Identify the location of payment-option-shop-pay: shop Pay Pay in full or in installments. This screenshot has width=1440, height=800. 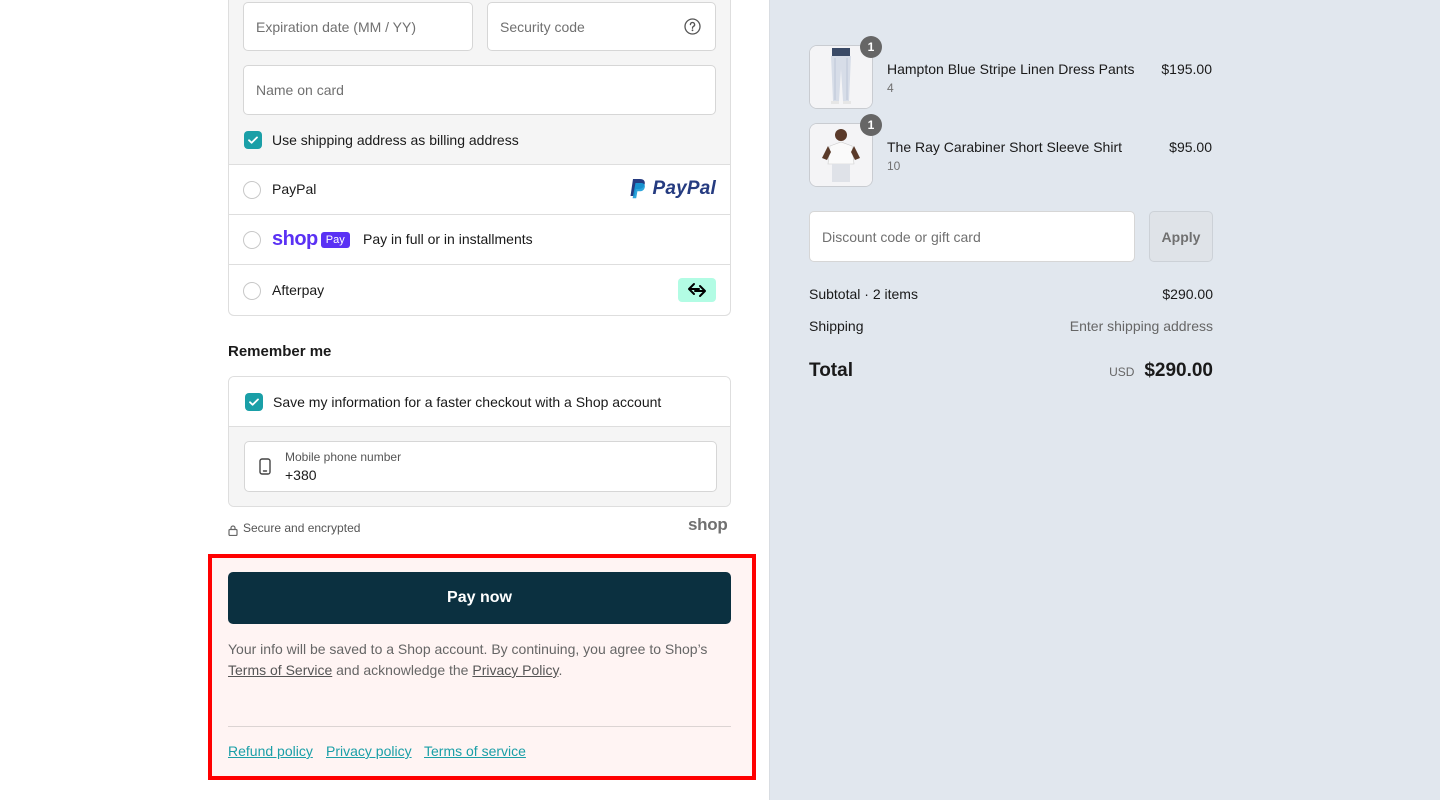
(479, 239).